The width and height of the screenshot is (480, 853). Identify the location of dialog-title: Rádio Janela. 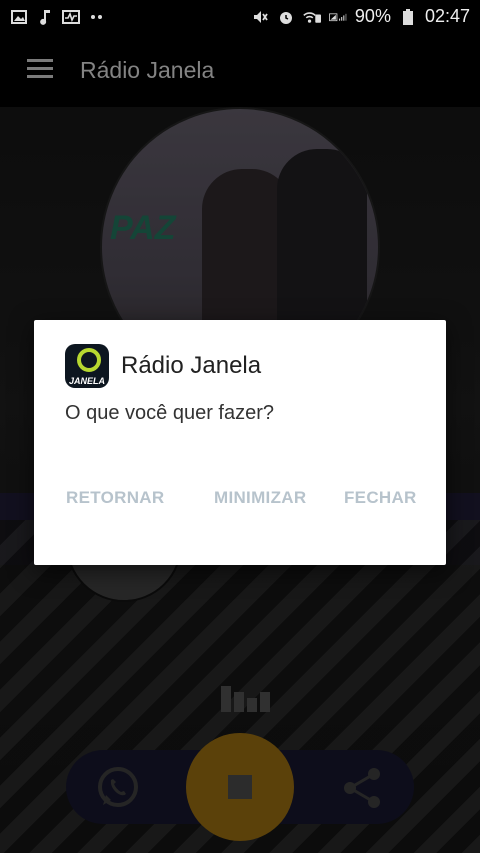
(191, 365).